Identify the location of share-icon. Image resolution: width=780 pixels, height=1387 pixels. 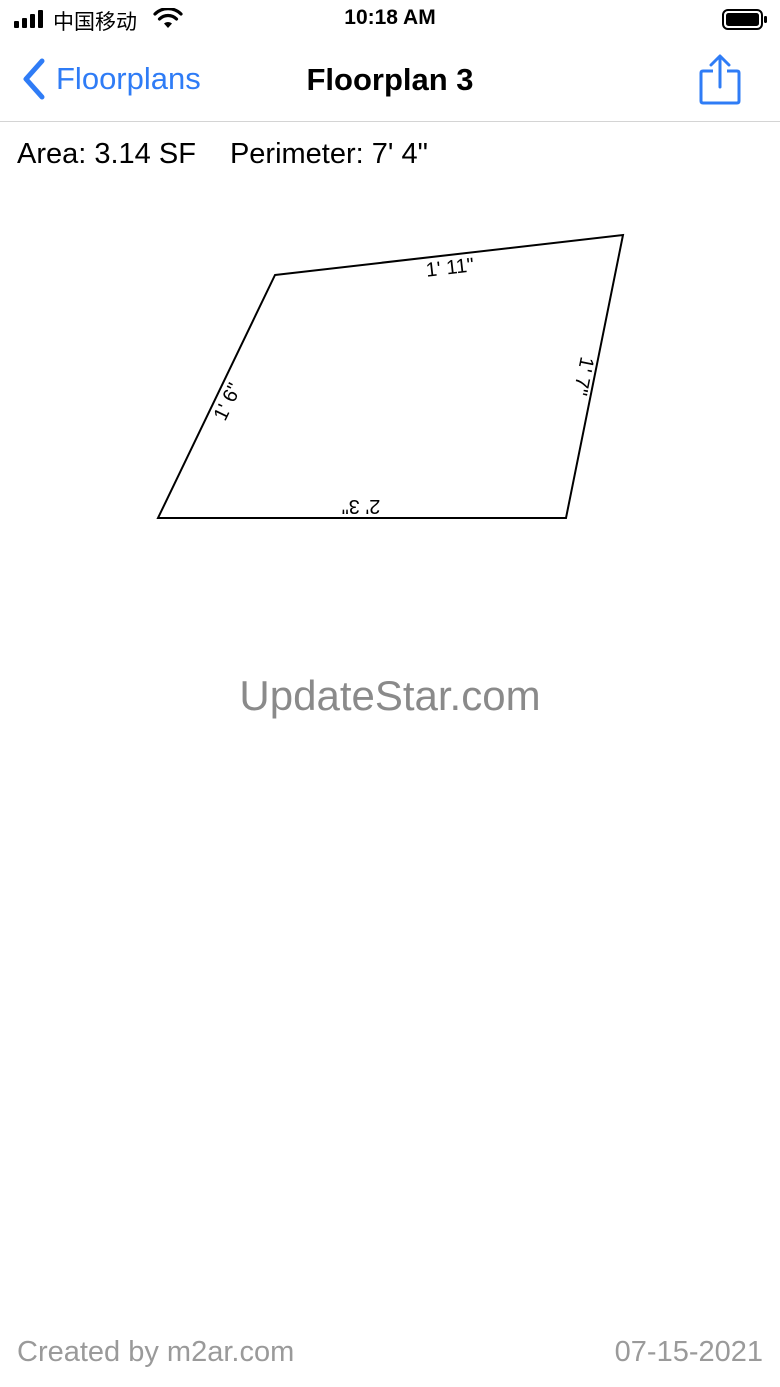
(720, 80).